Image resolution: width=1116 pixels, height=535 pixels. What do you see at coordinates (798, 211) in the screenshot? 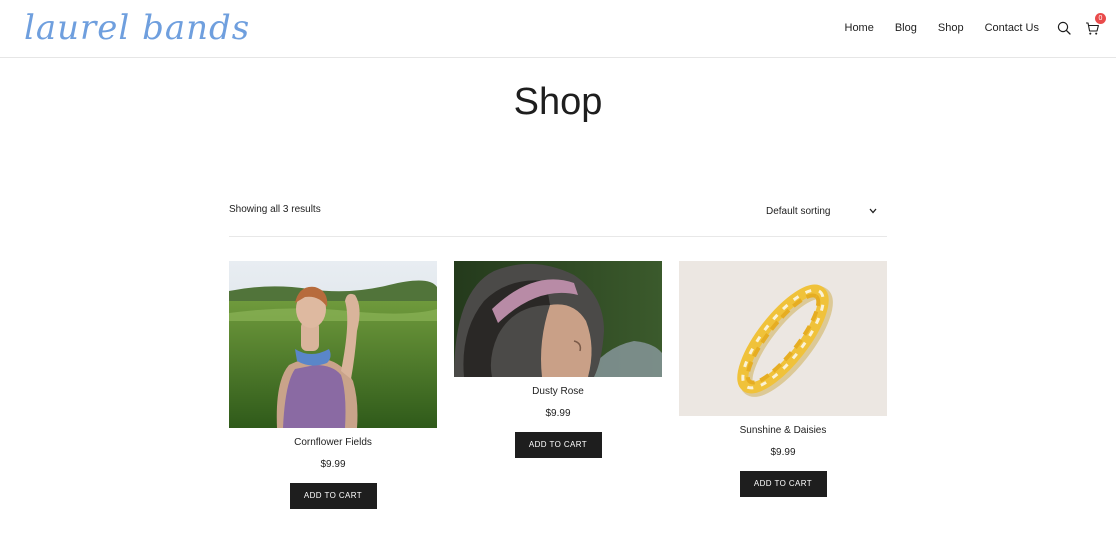
I see `sort-selected-value: Default sorting` at bounding box center [798, 211].